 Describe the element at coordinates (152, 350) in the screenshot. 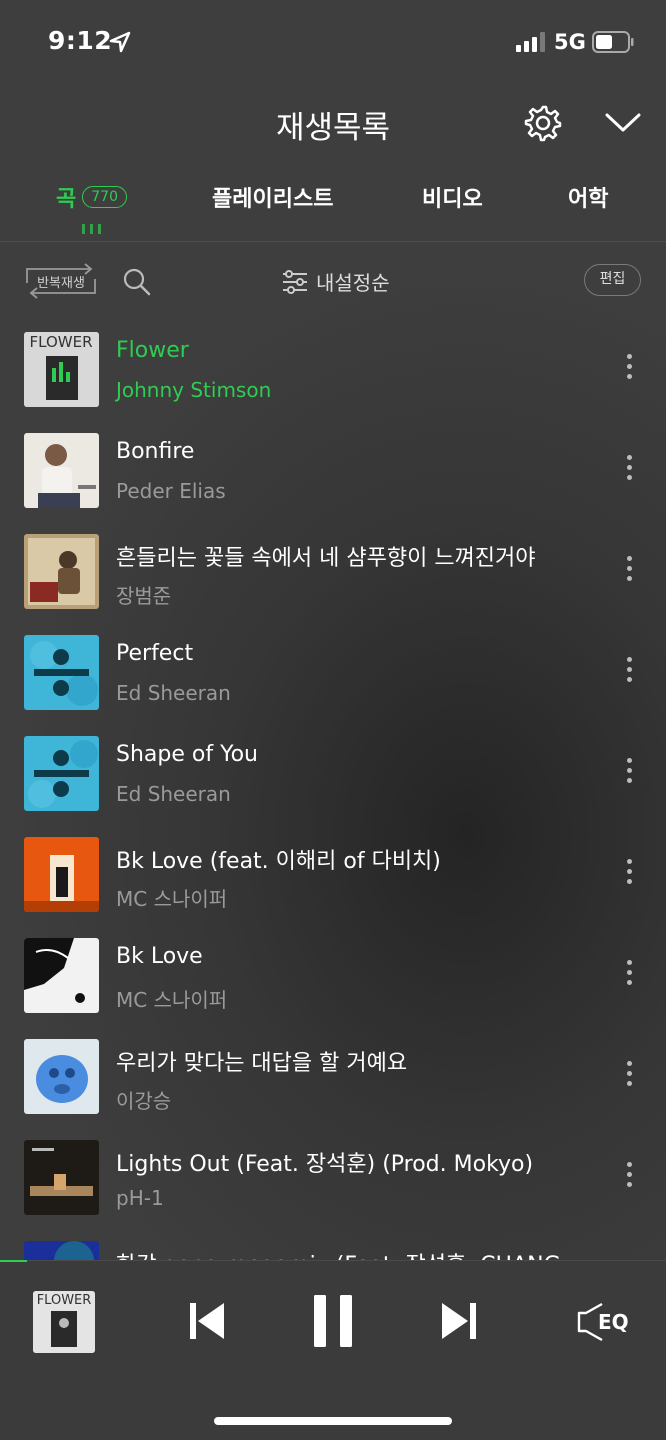

I see `track-title: Flower` at that location.